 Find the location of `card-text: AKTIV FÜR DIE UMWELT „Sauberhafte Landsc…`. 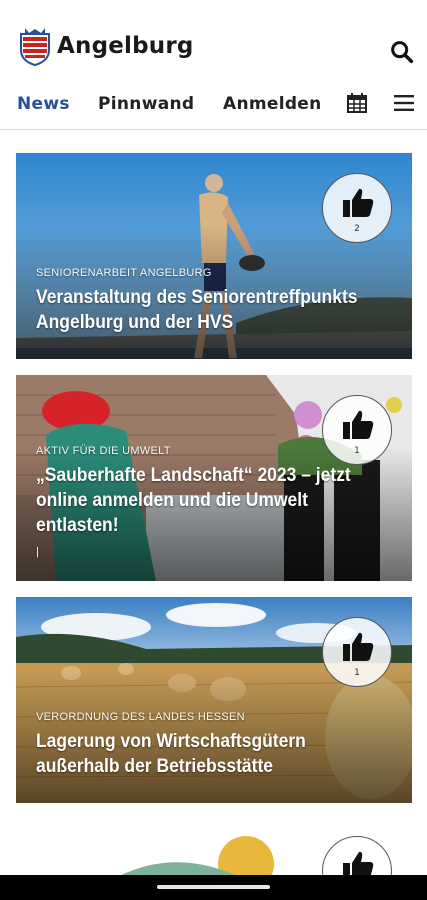

card-text: AKTIV FÜR DIE UMWELT „Sauberhafte Landsc… is located at coordinates (214, 501).